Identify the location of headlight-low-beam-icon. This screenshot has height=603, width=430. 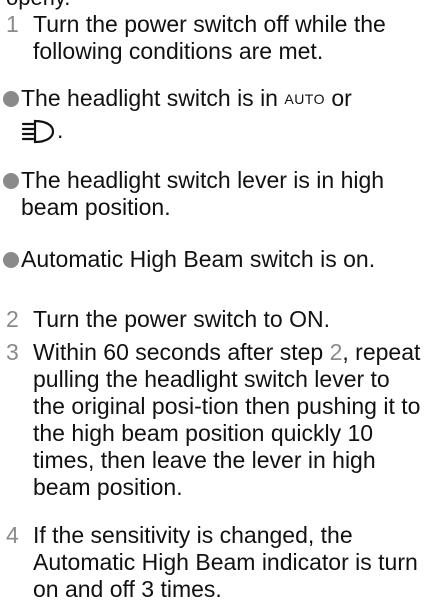
(39, 132).